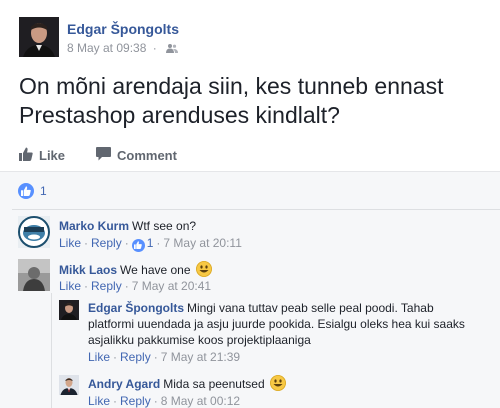  I want to click on comment-like-count: 1, so click(150, 243).